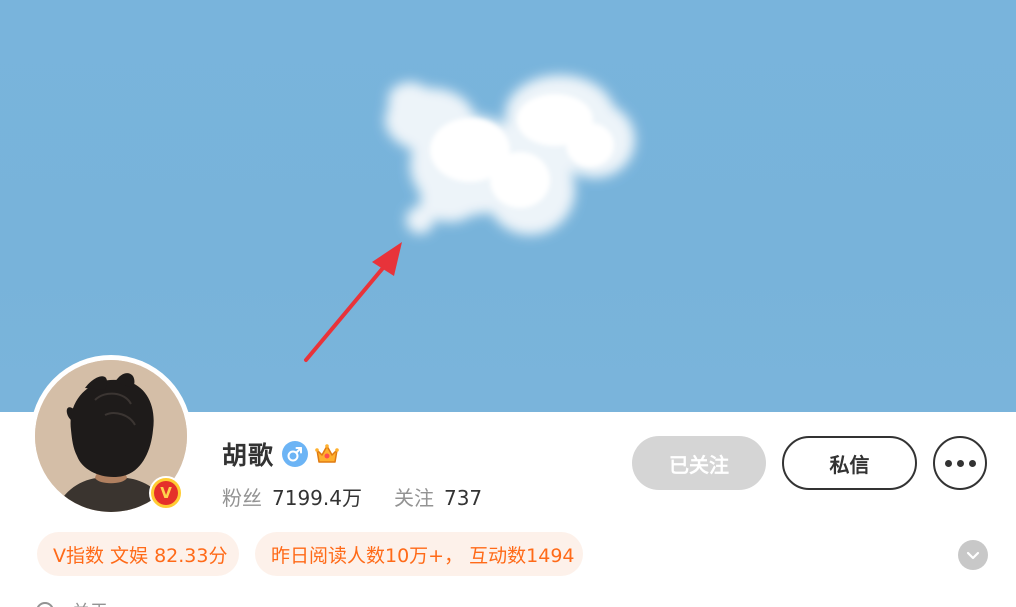 This screenshot has width=1016, height=607. I want to click on following-count: 737, so click(463, 498).